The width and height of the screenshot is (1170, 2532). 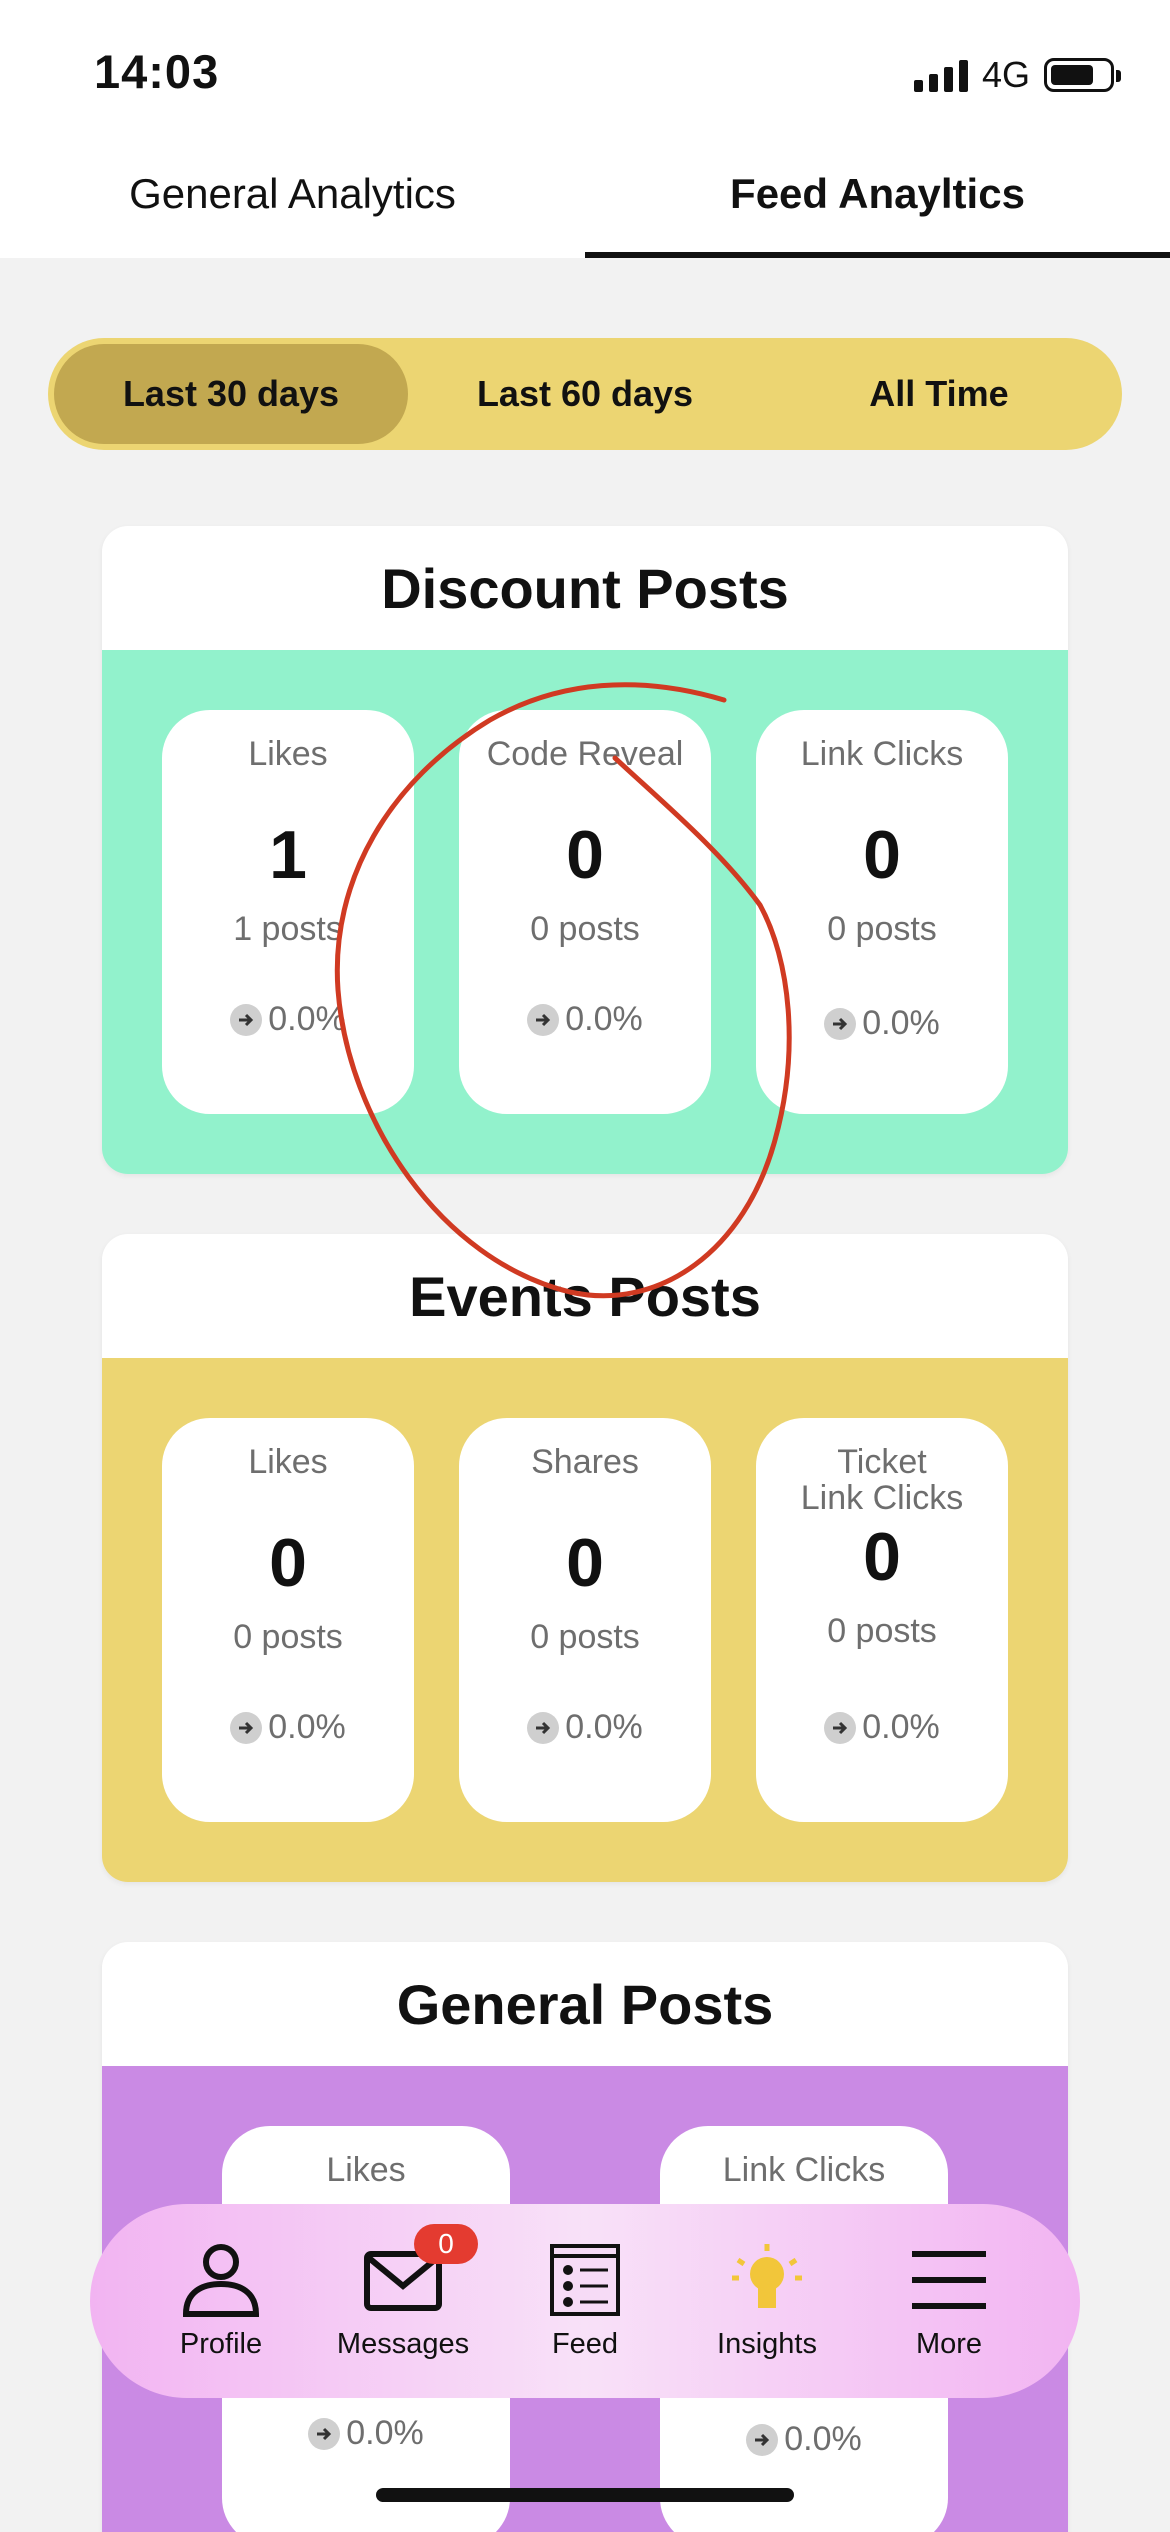 What do you see at coordinates (585, 1296) in the screenshot?
I see `events-posts-title: Events Posts` at bounding box center [585, 1296].